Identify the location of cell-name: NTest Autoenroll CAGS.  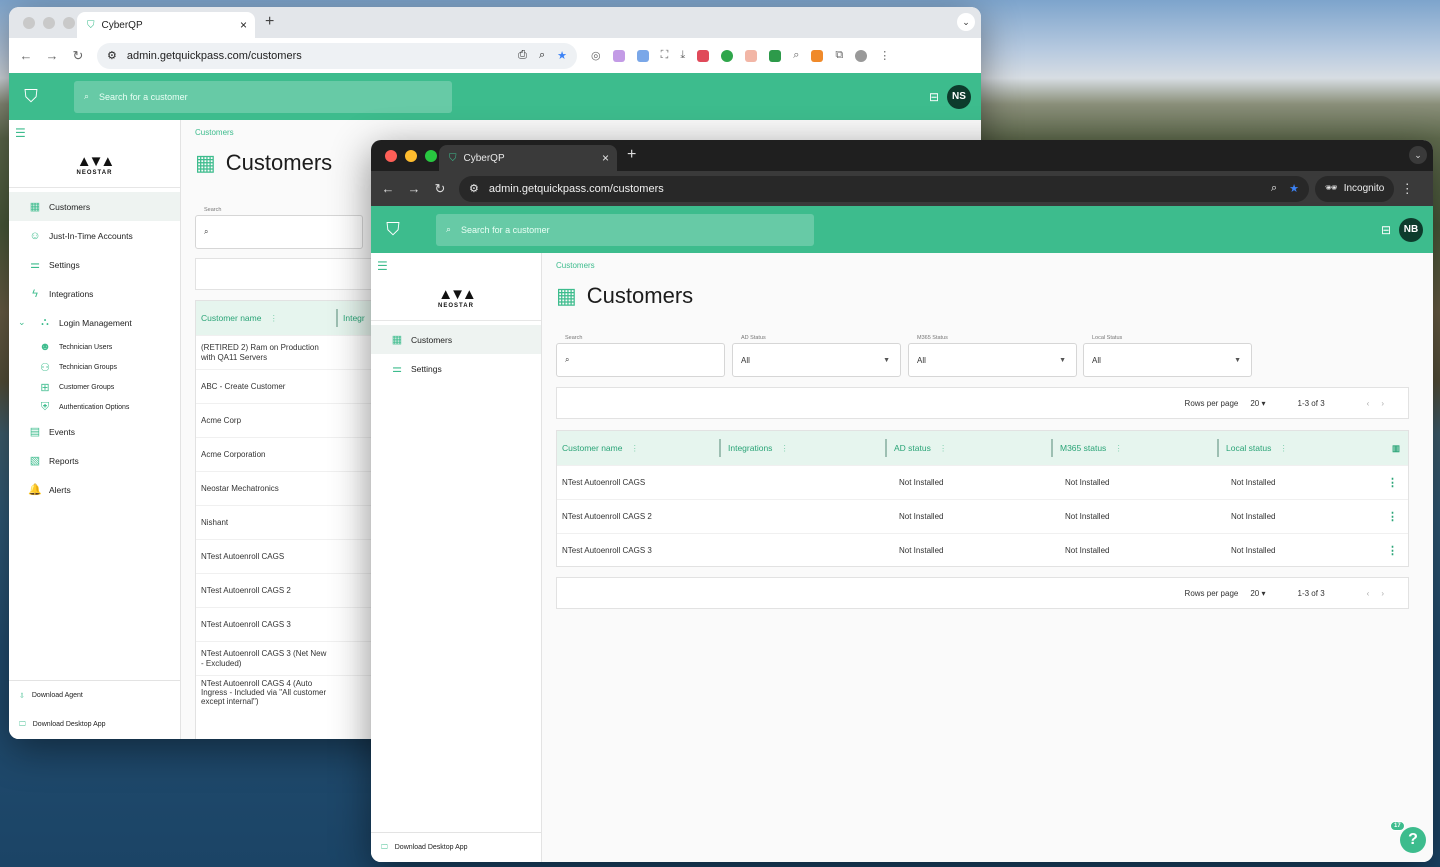
(640, 482).